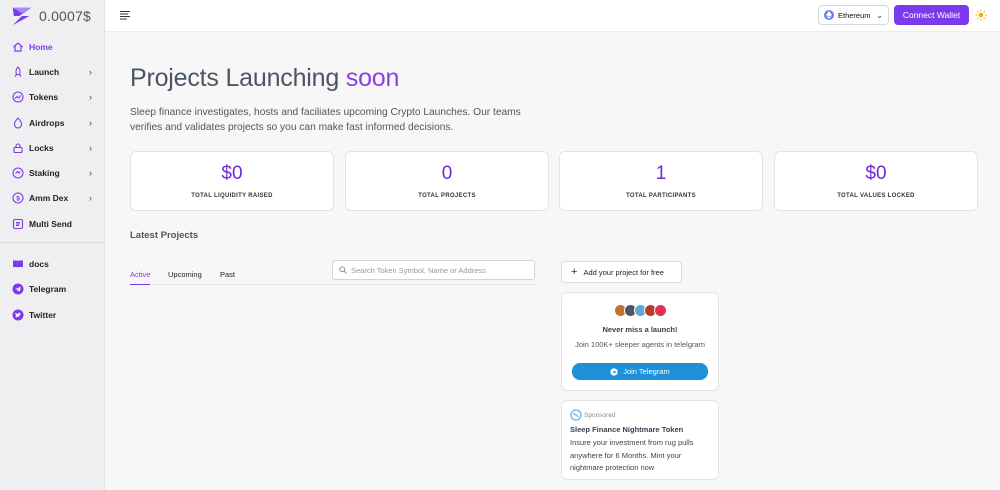  I want to click on sidebar-item-label: Home, so click(41, 46).